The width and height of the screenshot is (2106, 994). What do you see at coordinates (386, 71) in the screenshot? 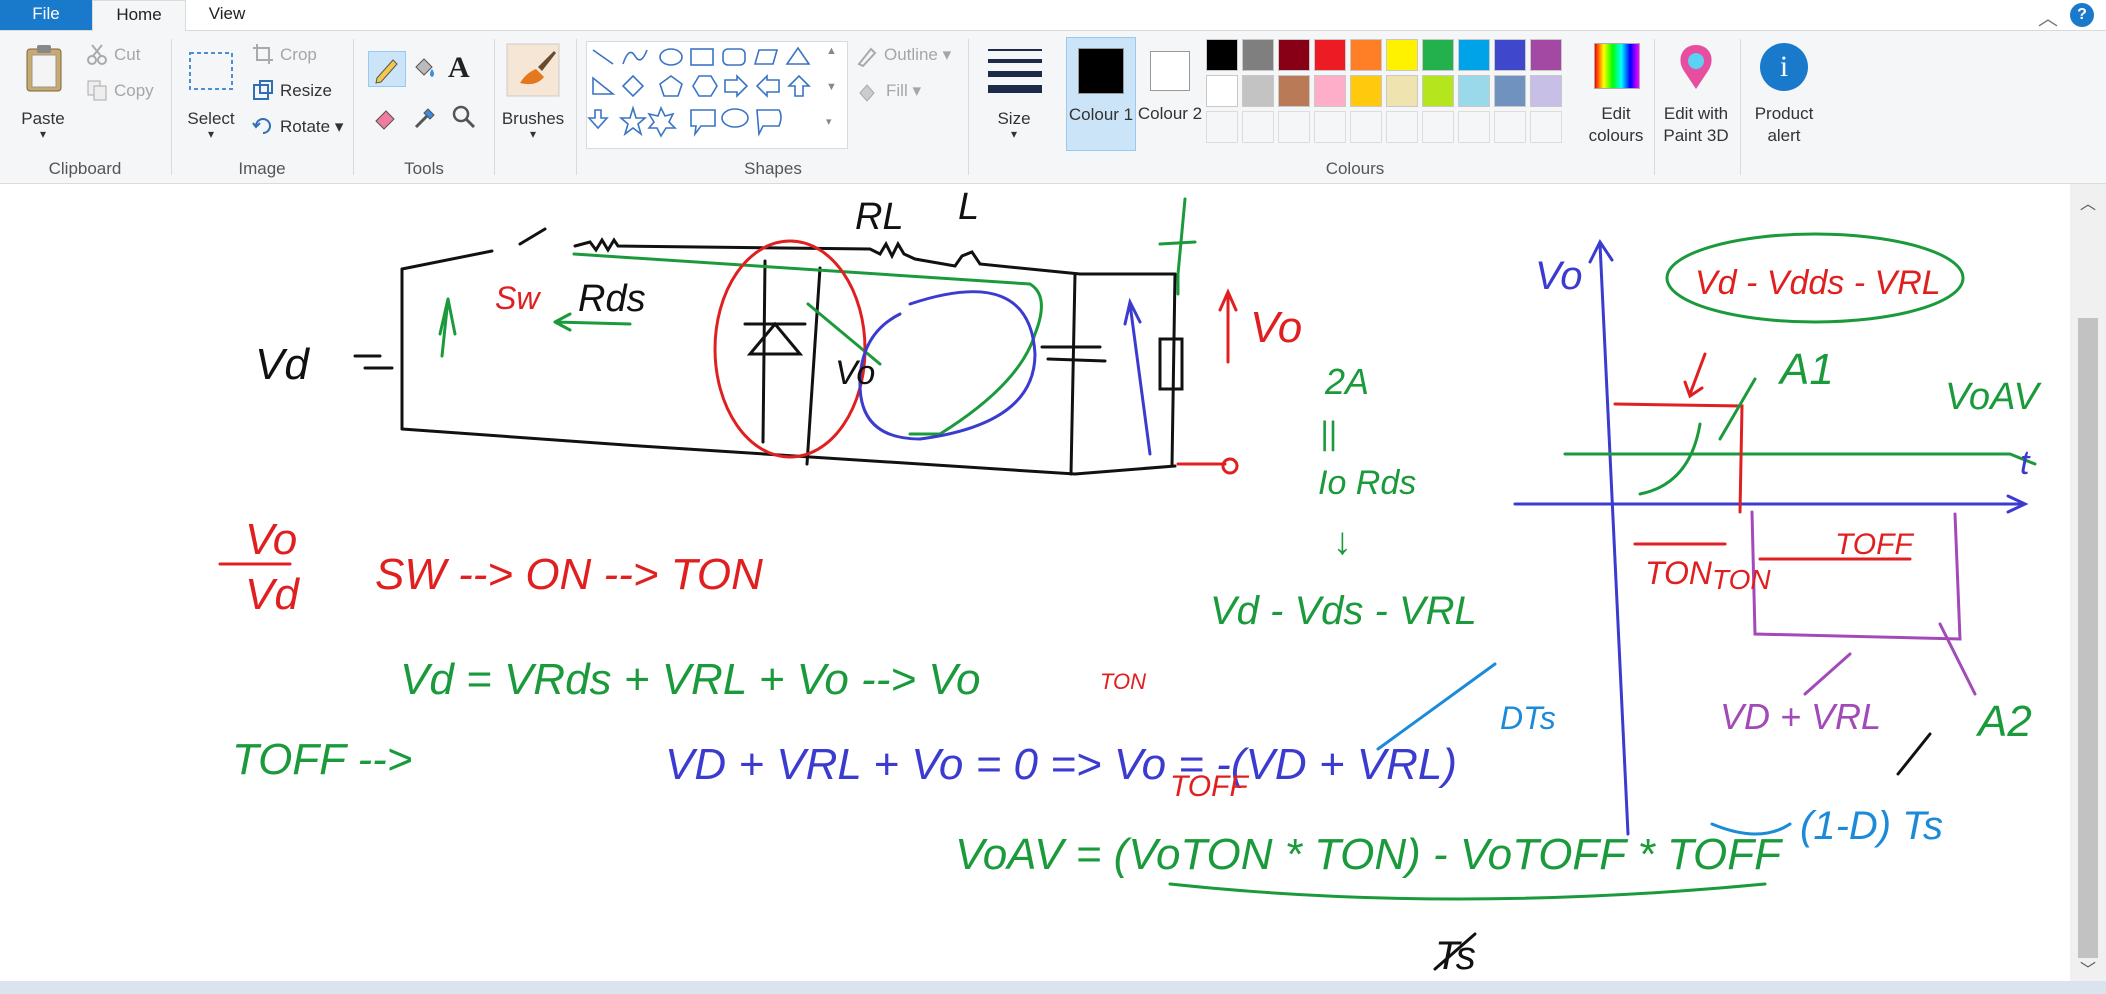
I see `pencil-icon` at bounding box center [386, 71].